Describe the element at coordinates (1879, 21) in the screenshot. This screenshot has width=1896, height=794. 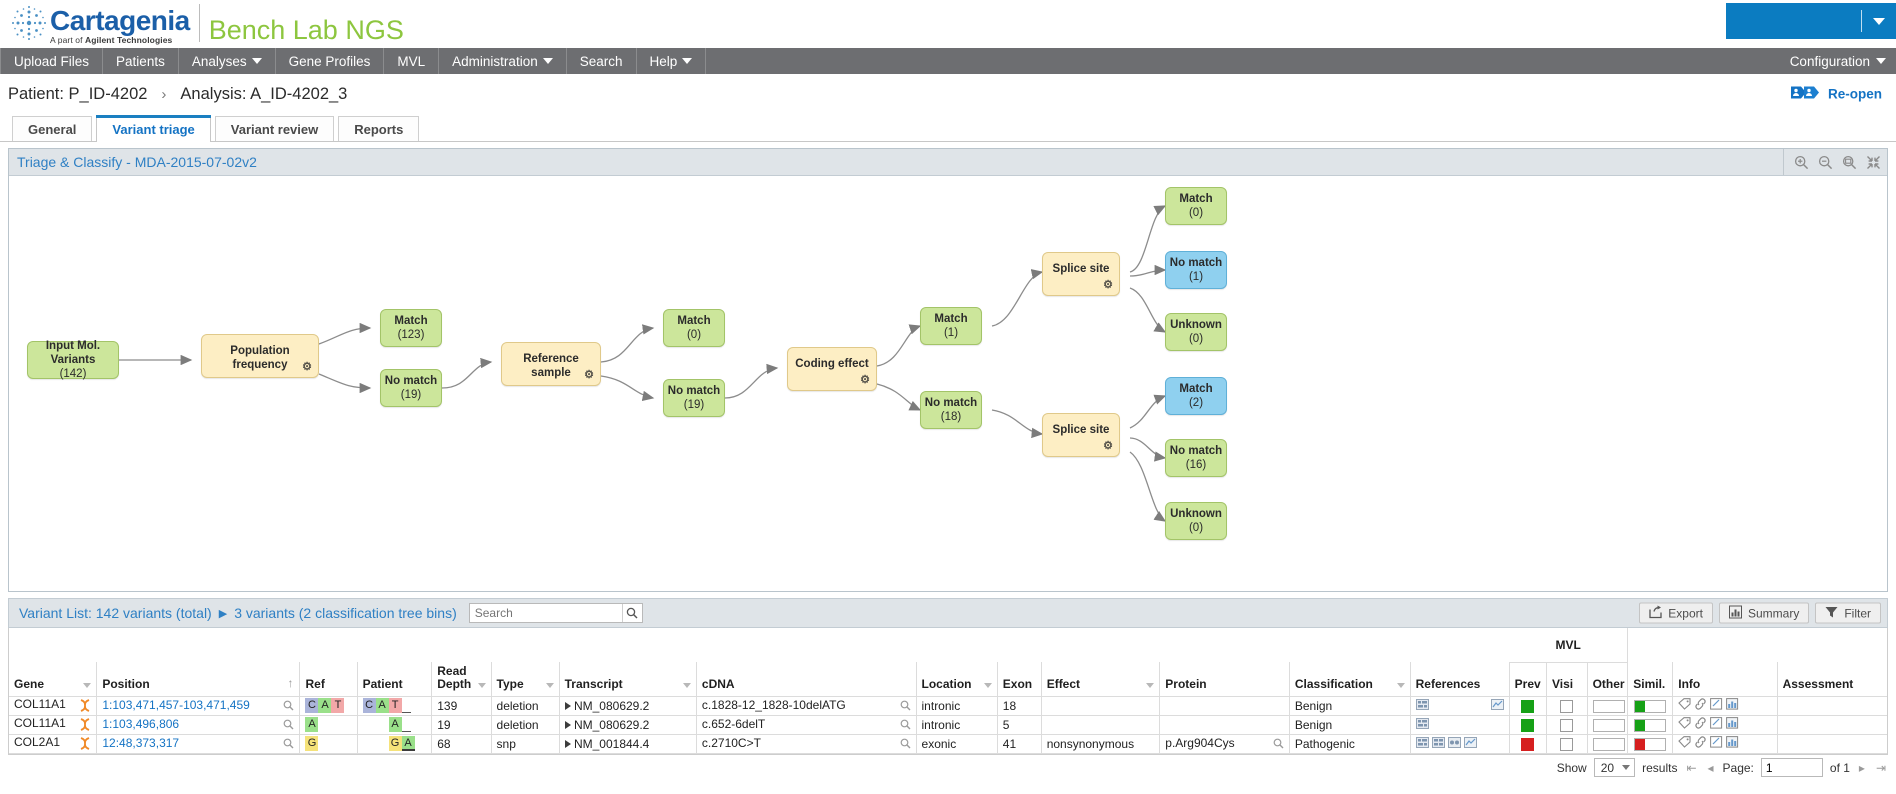
I see `account-dropdown-toggle` at that location.